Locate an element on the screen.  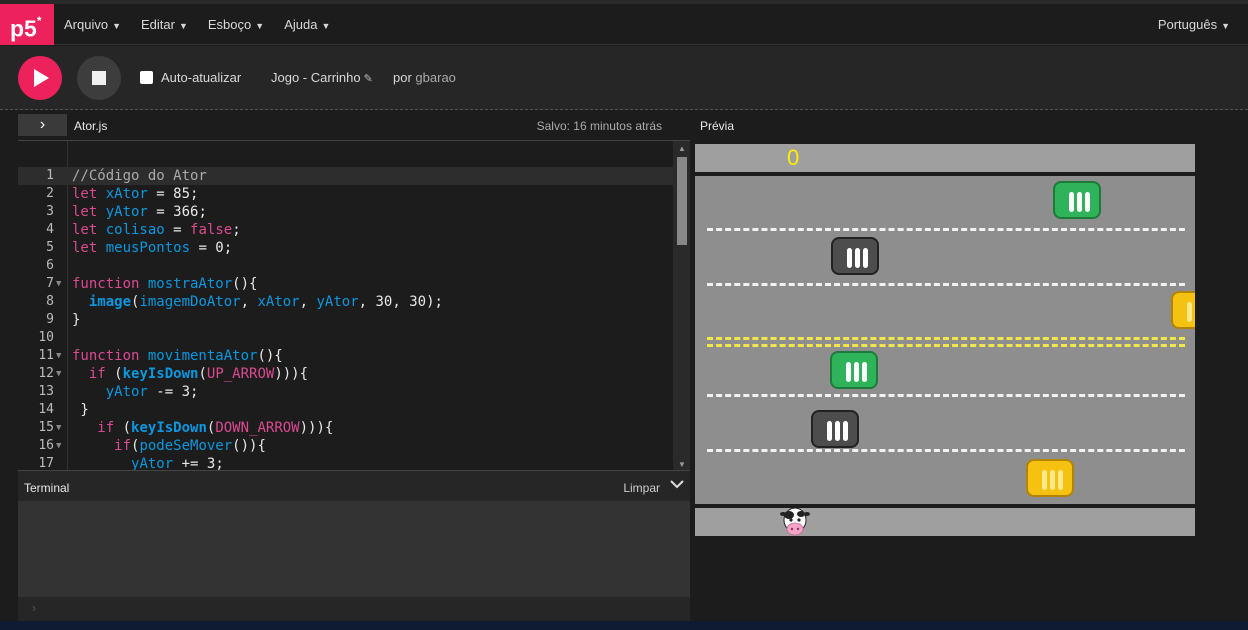
chevron-down-icon is located at coordinates (677, 485).